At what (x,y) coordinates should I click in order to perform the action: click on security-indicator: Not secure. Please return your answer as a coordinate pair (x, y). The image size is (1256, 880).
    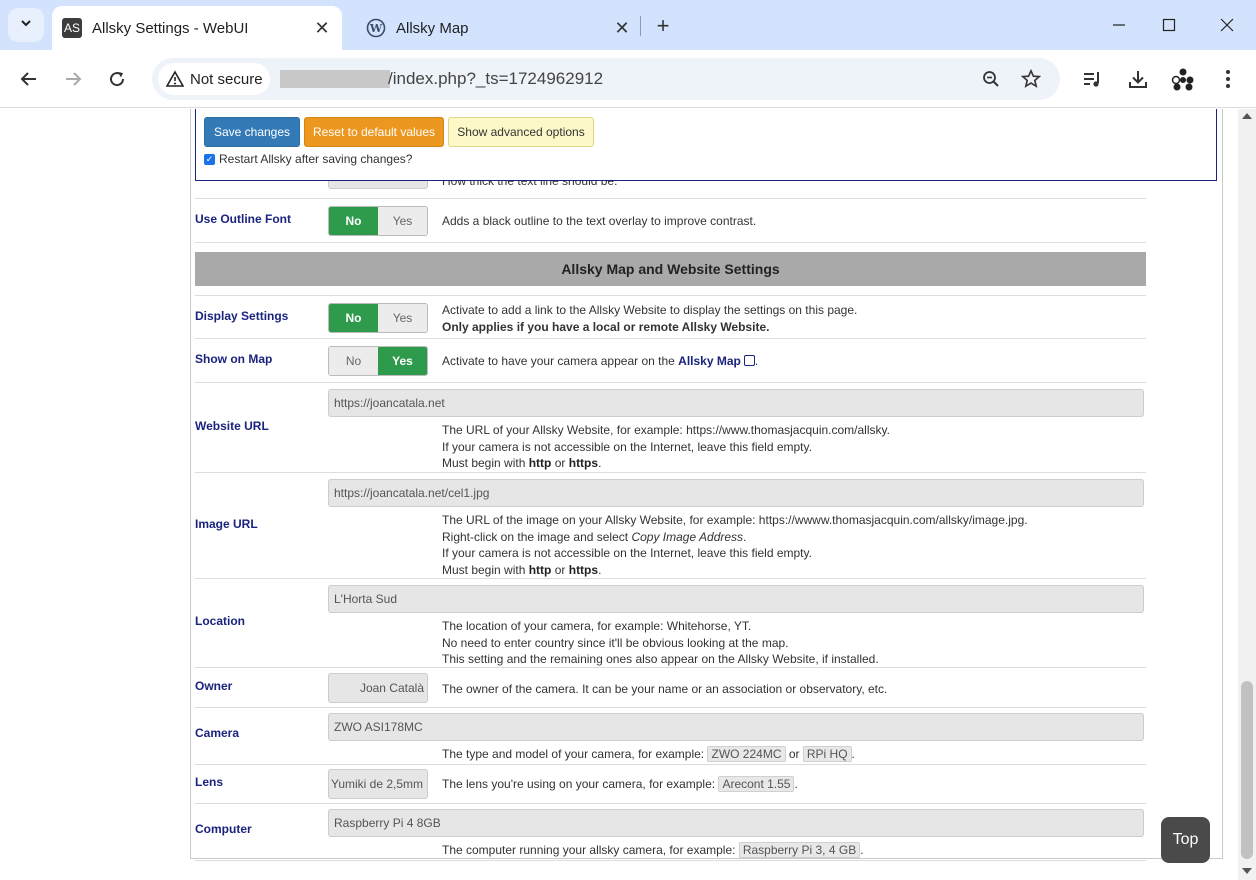
    Looking at the image, I should click on (214, 79).